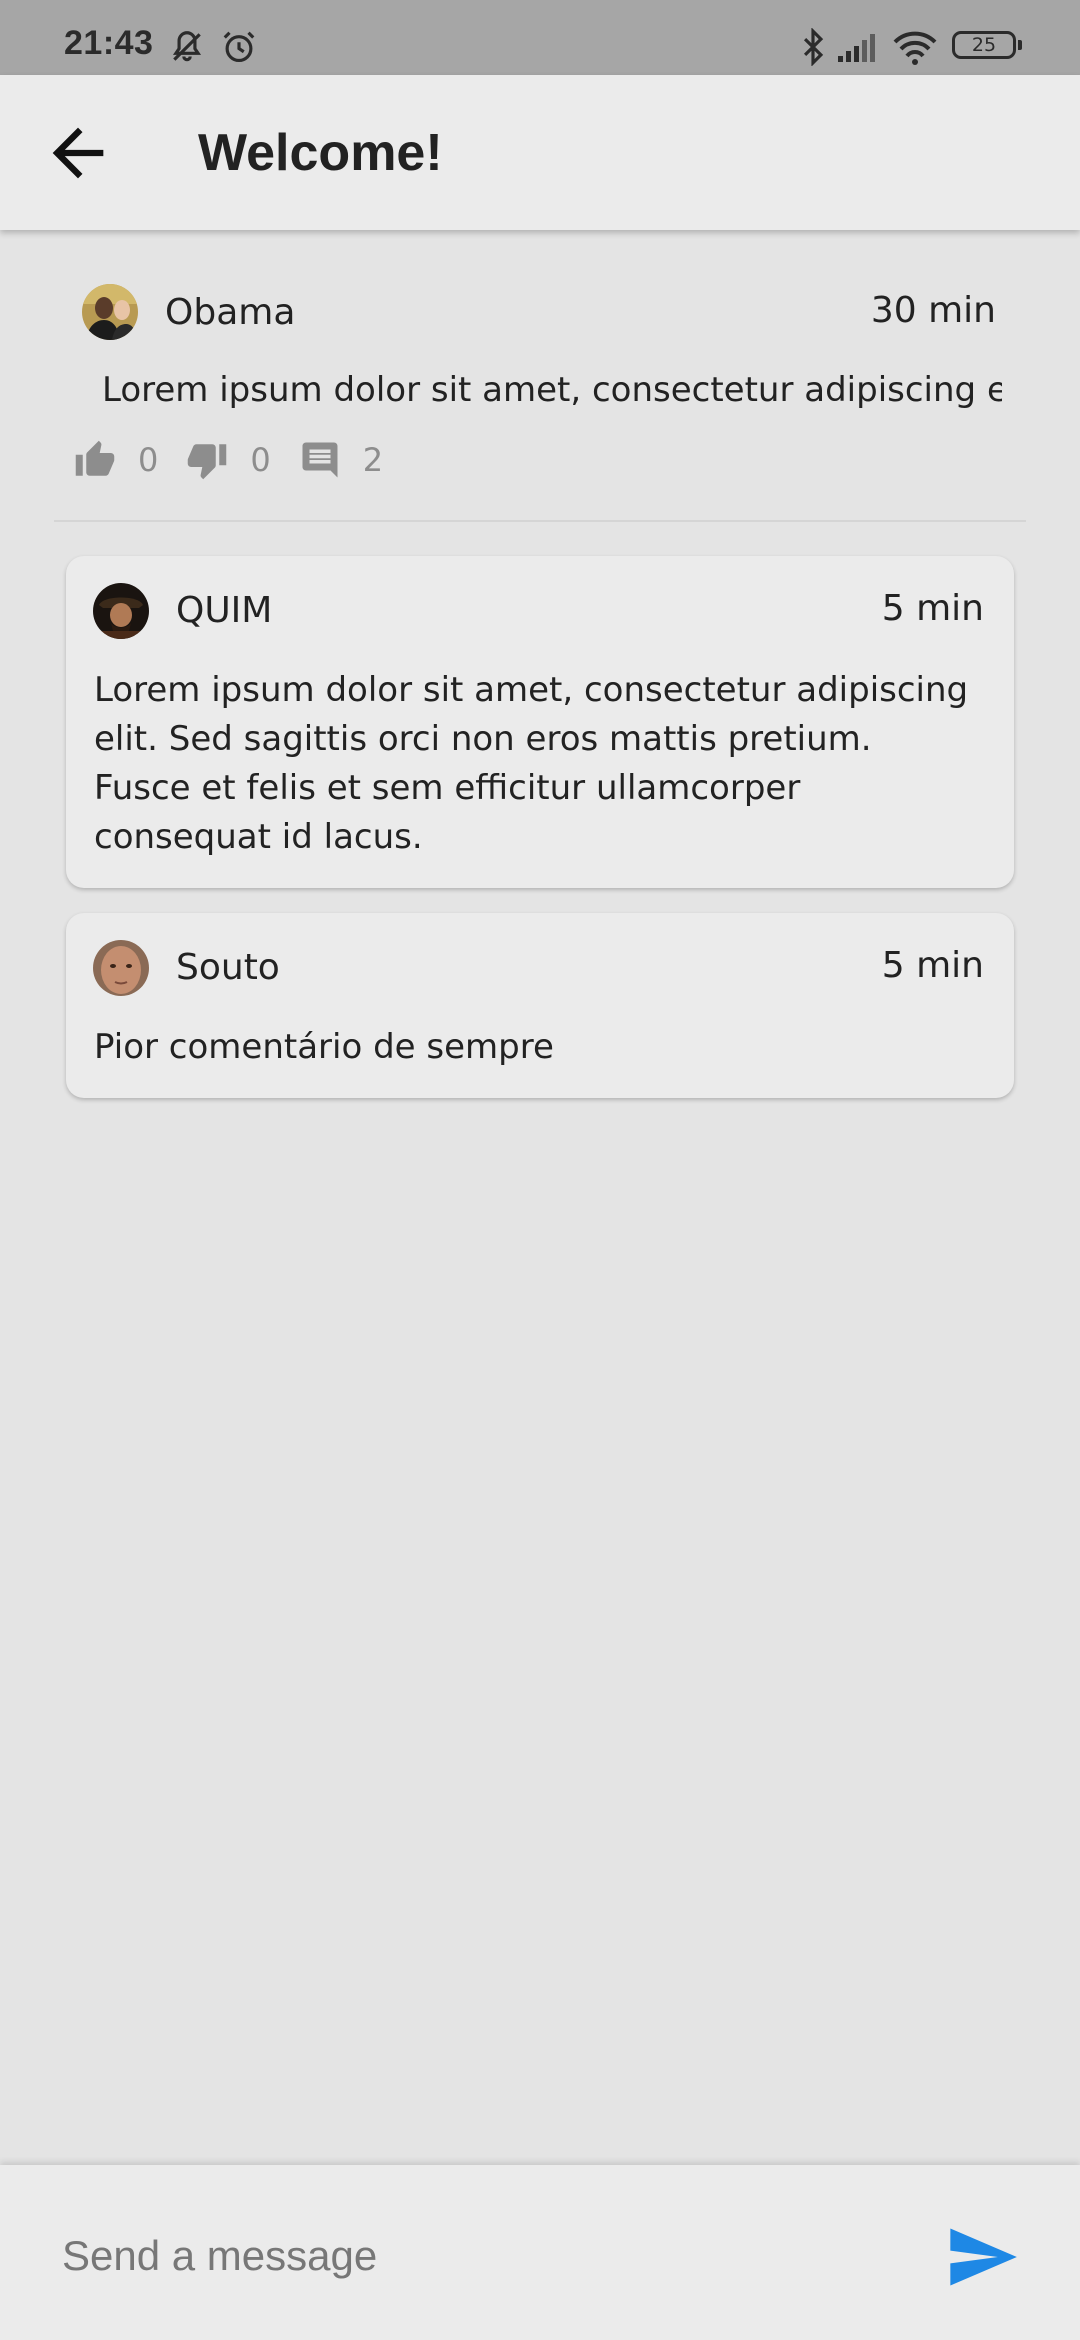  I want to click on mute-icon, so click(187, 46).